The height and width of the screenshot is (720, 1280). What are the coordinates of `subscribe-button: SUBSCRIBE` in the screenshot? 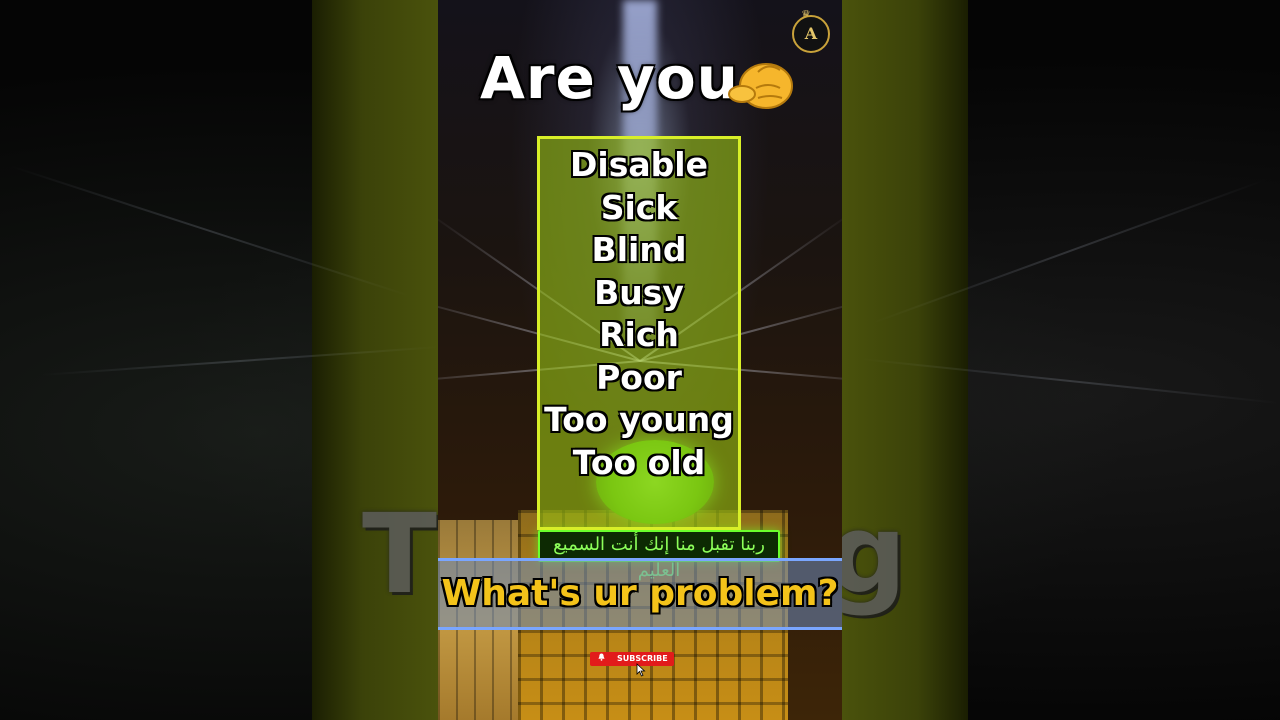 It's located at (632, 659).